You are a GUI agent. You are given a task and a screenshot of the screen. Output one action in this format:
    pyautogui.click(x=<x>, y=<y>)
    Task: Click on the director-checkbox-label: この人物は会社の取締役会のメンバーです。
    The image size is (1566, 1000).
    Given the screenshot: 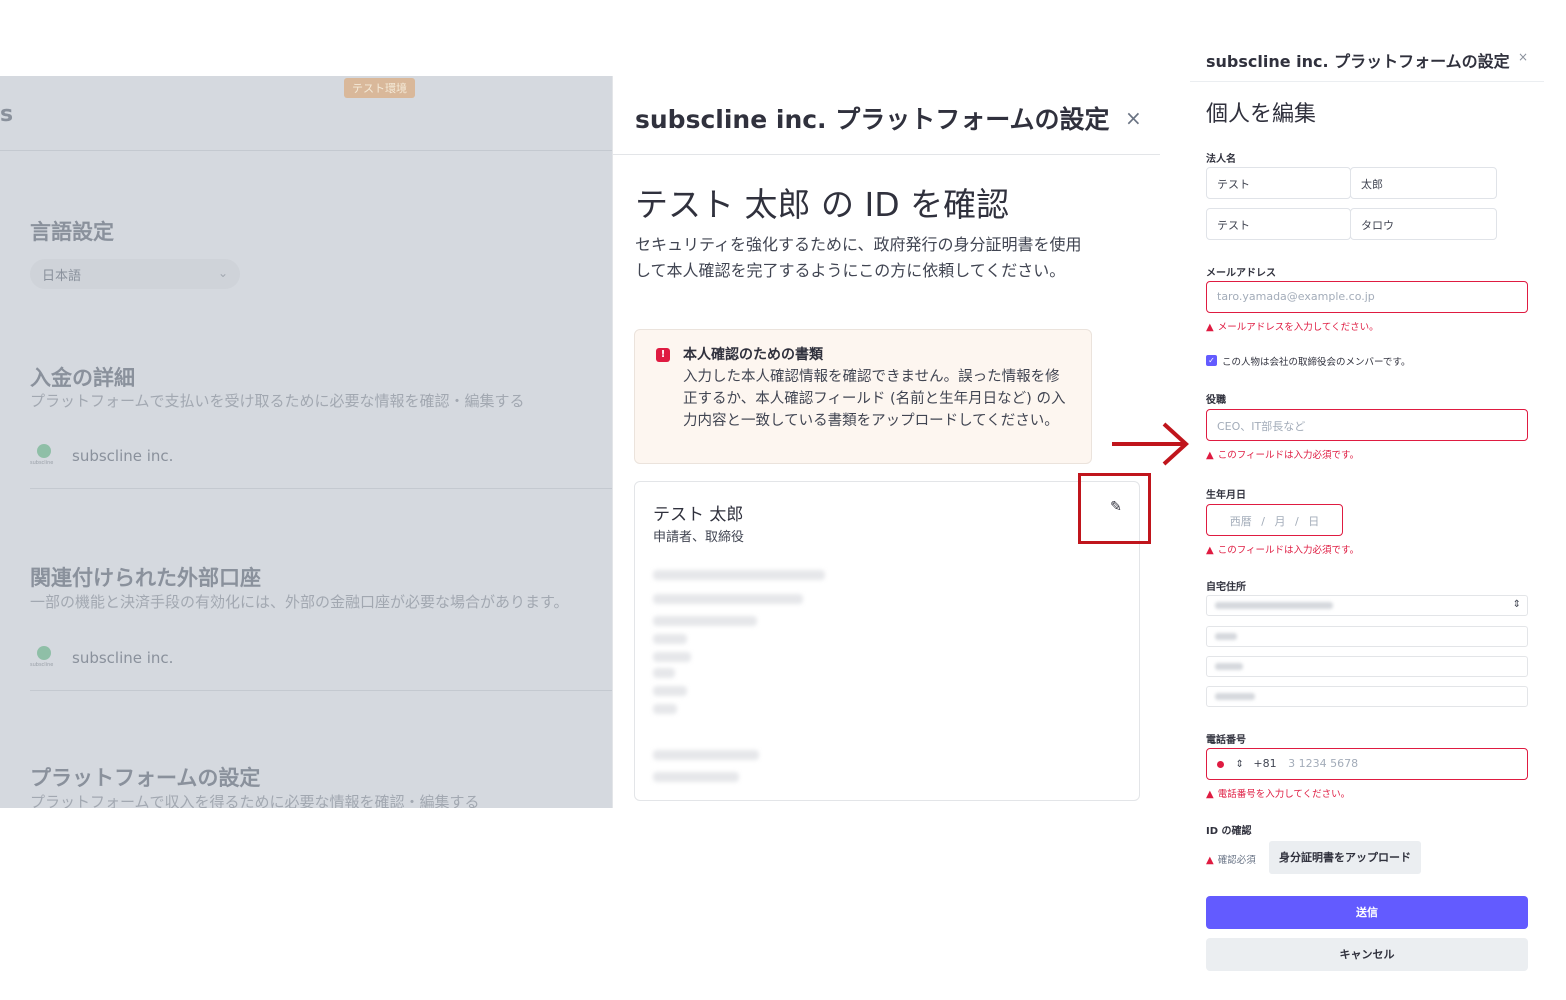 What is the action you would take?
    pyautogui.click(x=1316, y=362)
    